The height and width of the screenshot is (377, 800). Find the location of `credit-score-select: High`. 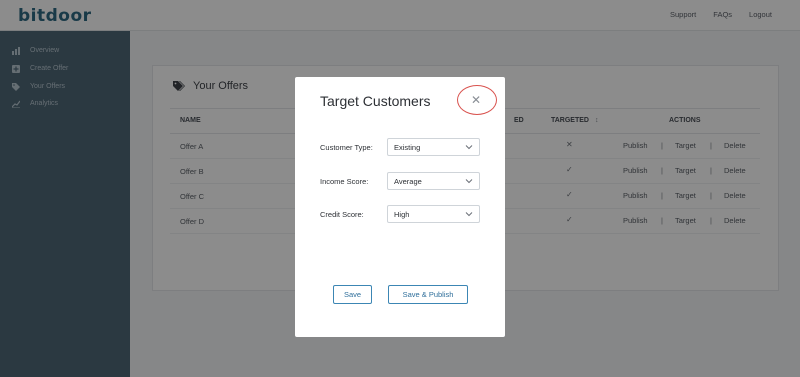

credit-score-select: High is located at coordinates (433, 214).